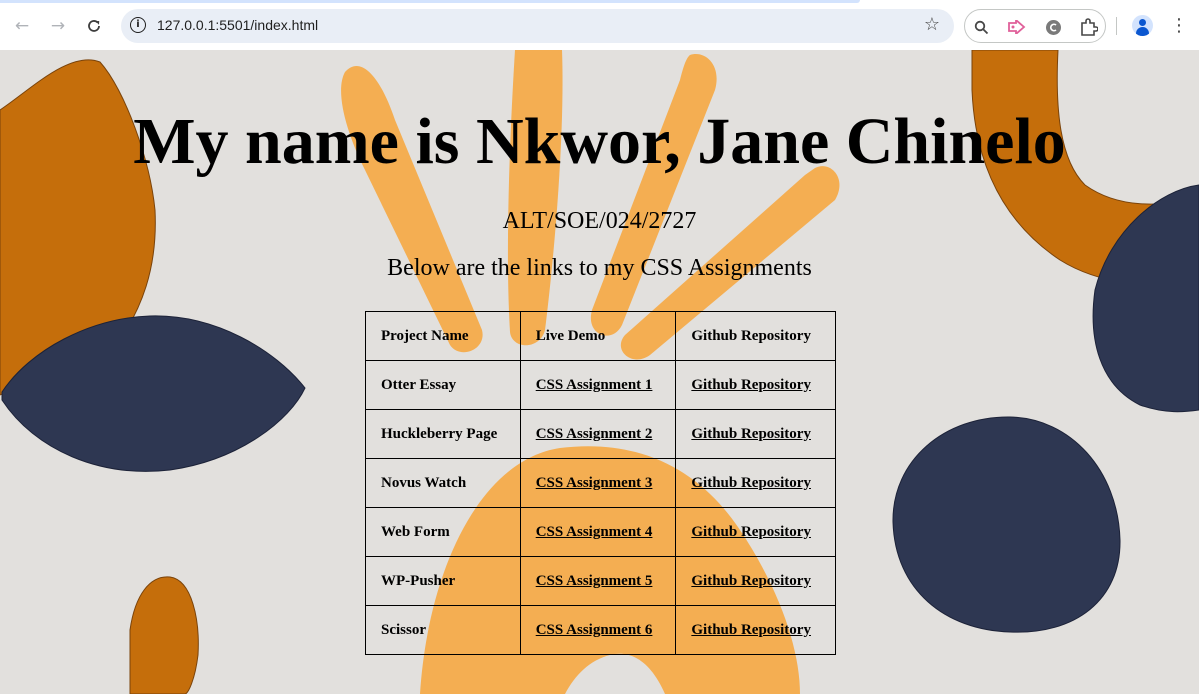 The height and width of the screenshot is (694, 1199). Describe the element at coordinates (594, 434) in the screenshot. I see `live-demo-link: CSS Assignment 2` at that location.